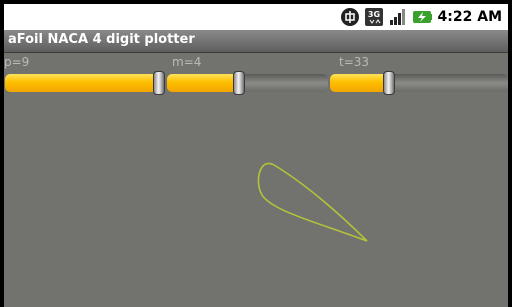 Image resolution: width=512 pixels, height=307 pixels. I want to click on 3g-data-icon: 3G, so click(374, 17).